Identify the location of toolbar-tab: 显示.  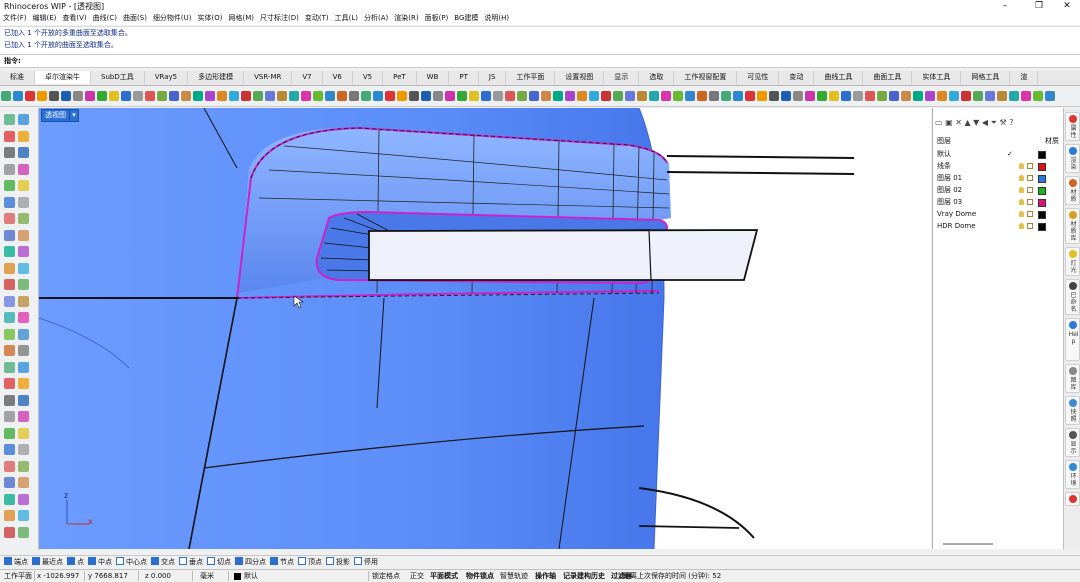
(622, 77).